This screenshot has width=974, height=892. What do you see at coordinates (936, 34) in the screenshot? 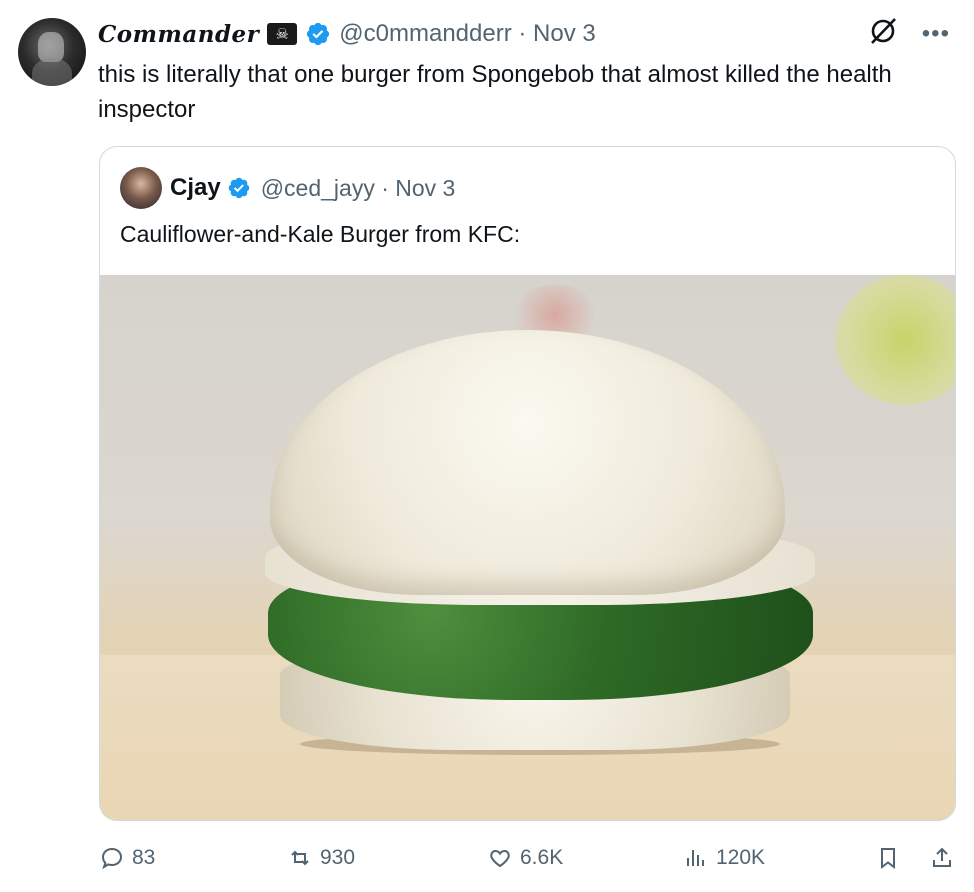
I see `more-options-icon: •••` at bounding box center [936, 34].